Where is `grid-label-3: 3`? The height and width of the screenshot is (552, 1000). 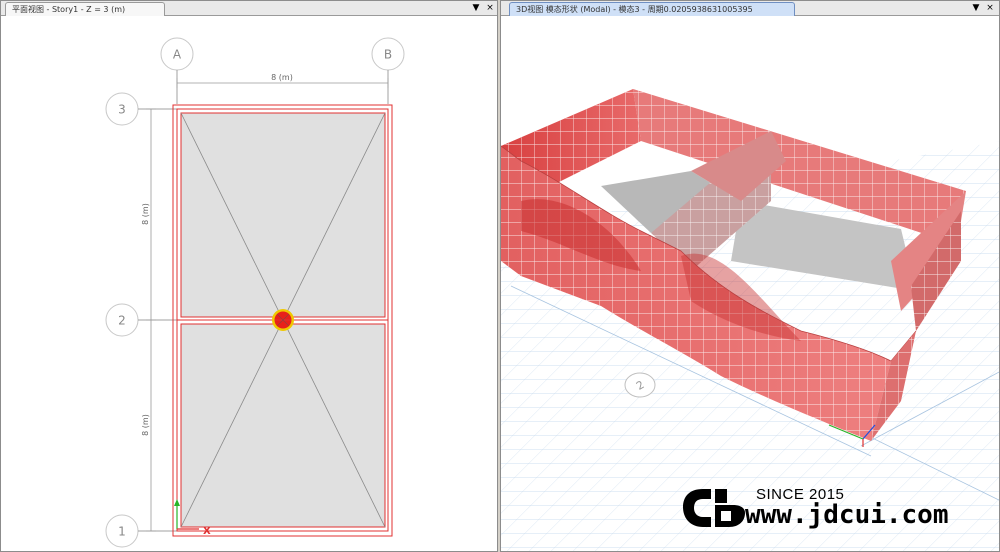
grid-label-3: 3 is located at coordinates (122, 110).